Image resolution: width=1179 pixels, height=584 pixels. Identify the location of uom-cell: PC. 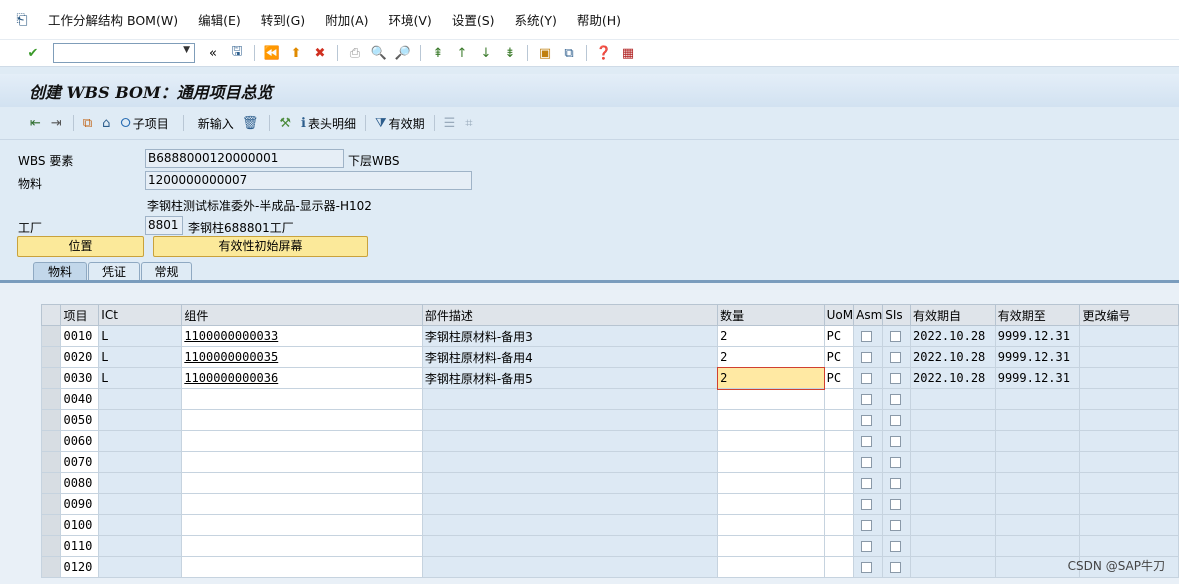
(839, 357).